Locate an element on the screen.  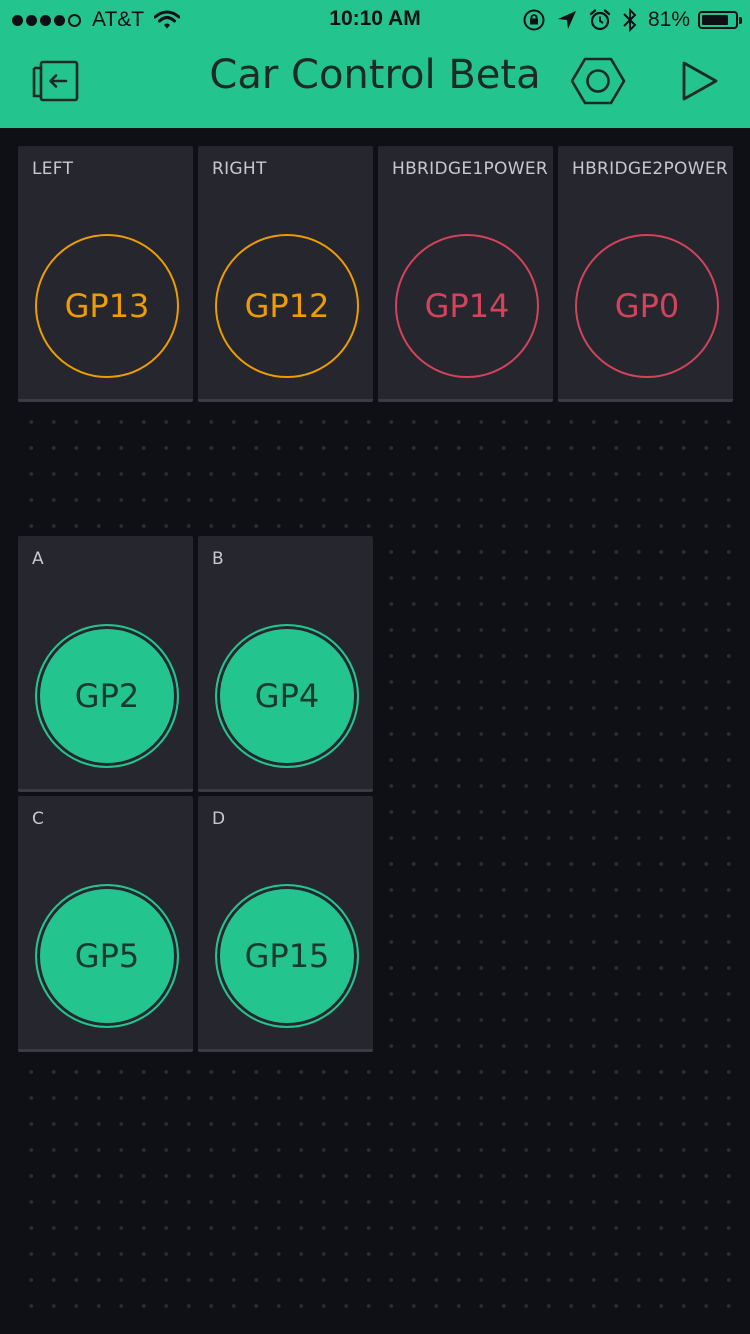
alarm-icon is located at coordinates (600, 20).